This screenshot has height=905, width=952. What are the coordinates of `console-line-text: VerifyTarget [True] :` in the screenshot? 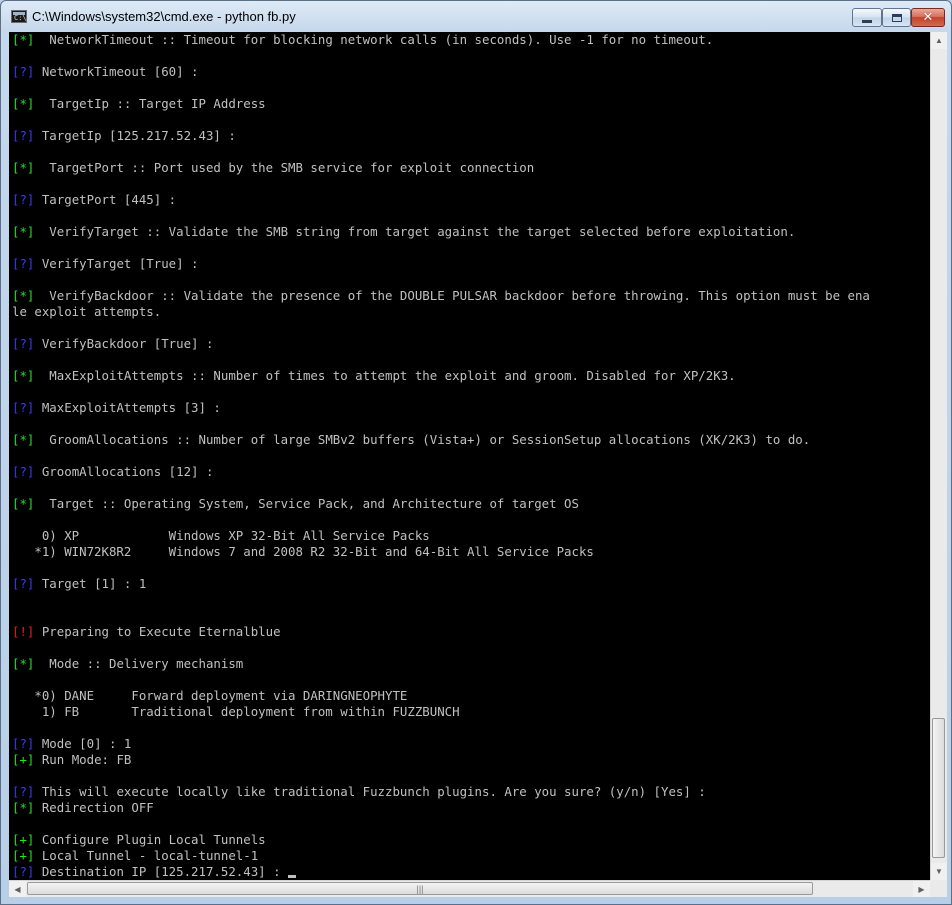 It's located at (116, 263).